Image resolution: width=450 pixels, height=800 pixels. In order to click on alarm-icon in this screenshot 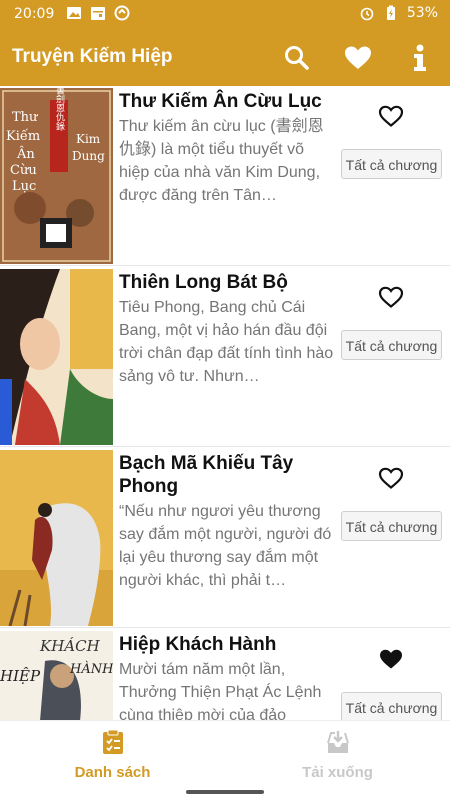, I will do `click(367, 14)`.